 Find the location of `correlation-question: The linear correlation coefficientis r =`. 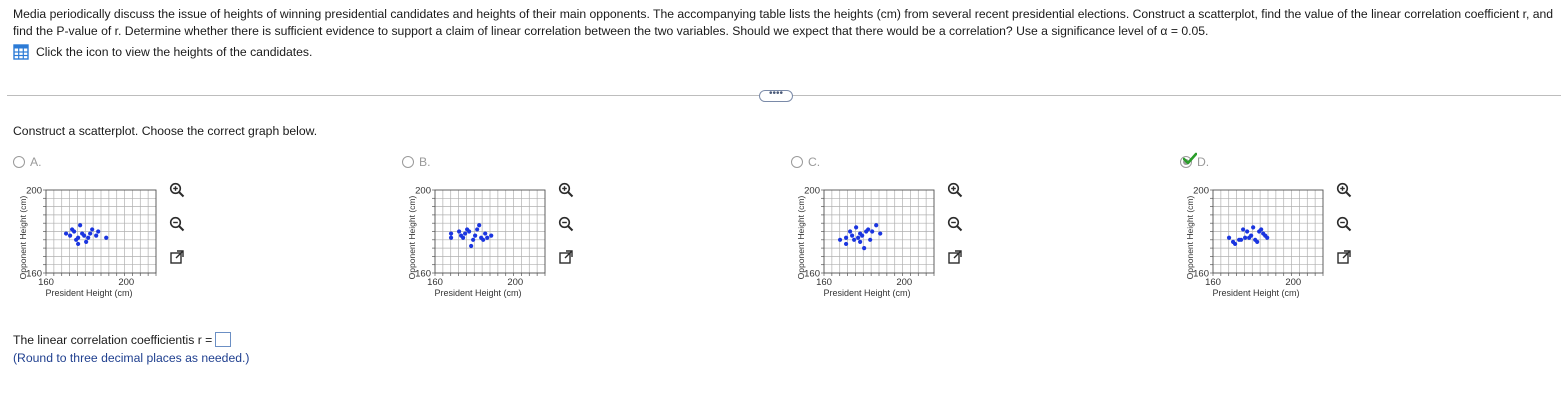

correlation-question: The linear correlation coefficientis r = is located at coordinates (122, 339).